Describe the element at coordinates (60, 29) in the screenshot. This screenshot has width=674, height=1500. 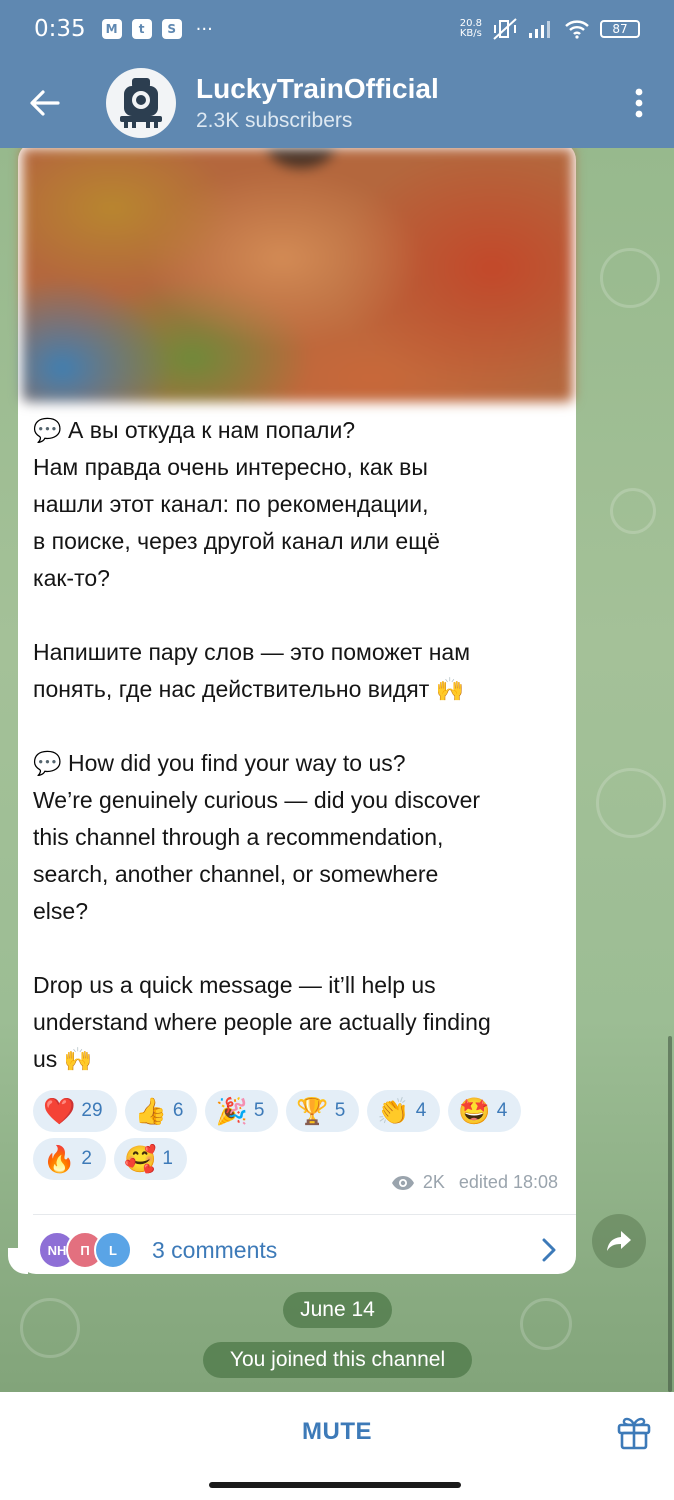
I see `status-time: 0:35` at that location.